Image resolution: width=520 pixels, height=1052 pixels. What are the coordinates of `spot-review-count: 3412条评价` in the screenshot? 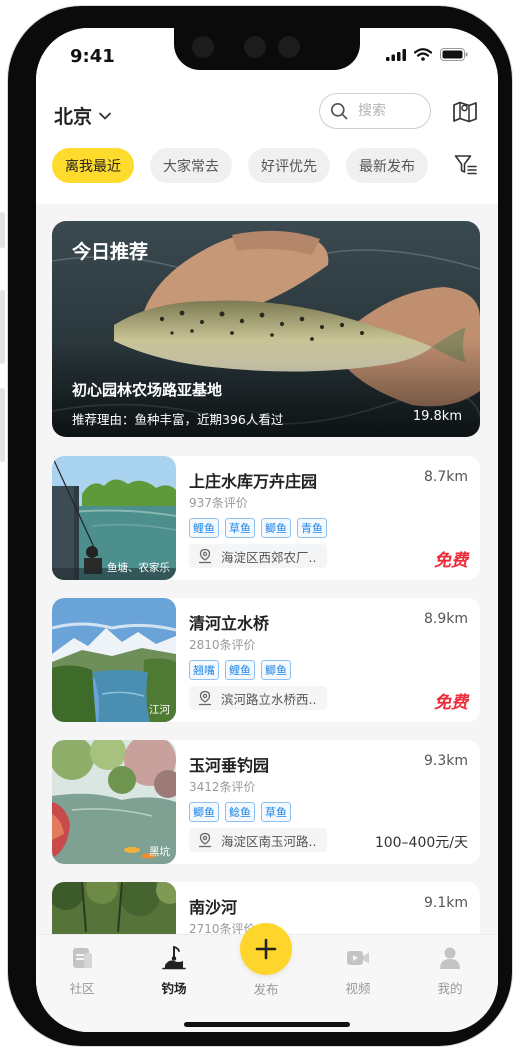 It's located at (222, 787).